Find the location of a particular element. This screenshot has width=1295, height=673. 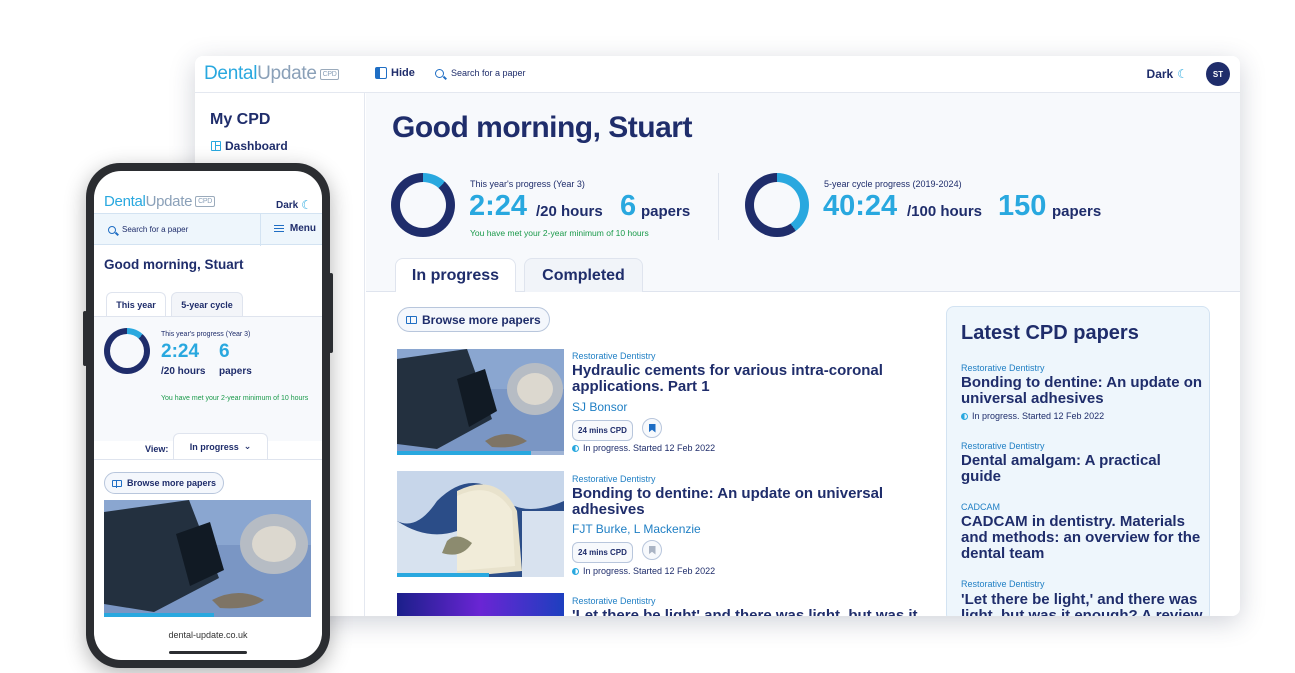

tab-5-year-cycle: 5-year cycle is located at coordinates (207, 304).